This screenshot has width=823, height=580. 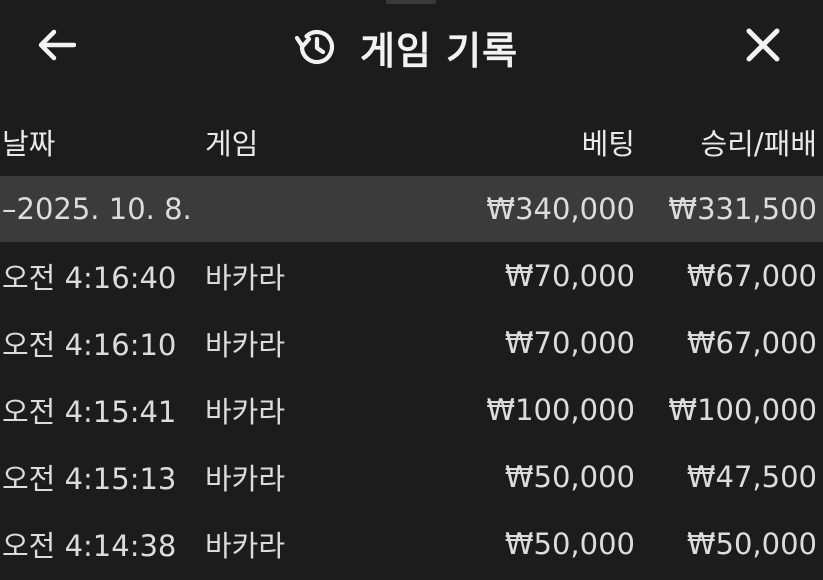 I want to click on row-win-loss: ₩100,000, so click(x=742, y=409).